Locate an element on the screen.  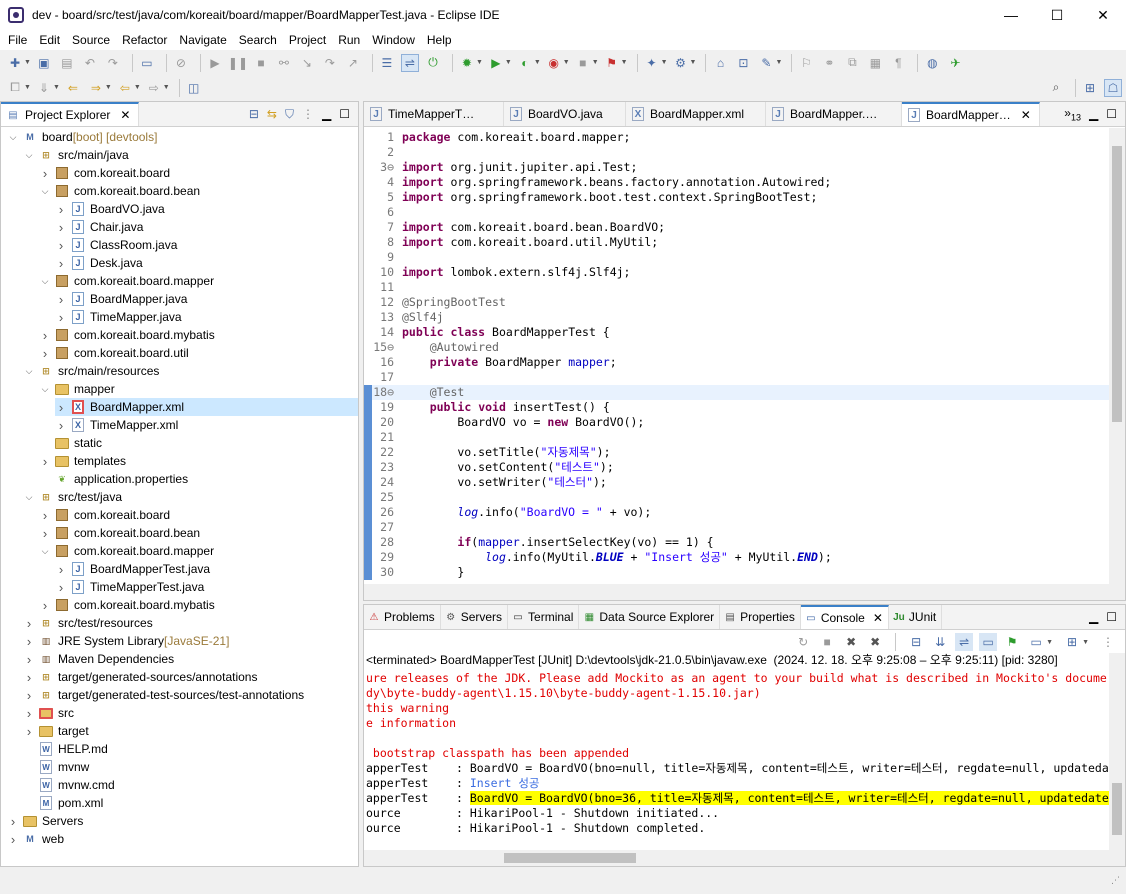
clear-console-icon: ⊟ is located at coordinates (916, 642).